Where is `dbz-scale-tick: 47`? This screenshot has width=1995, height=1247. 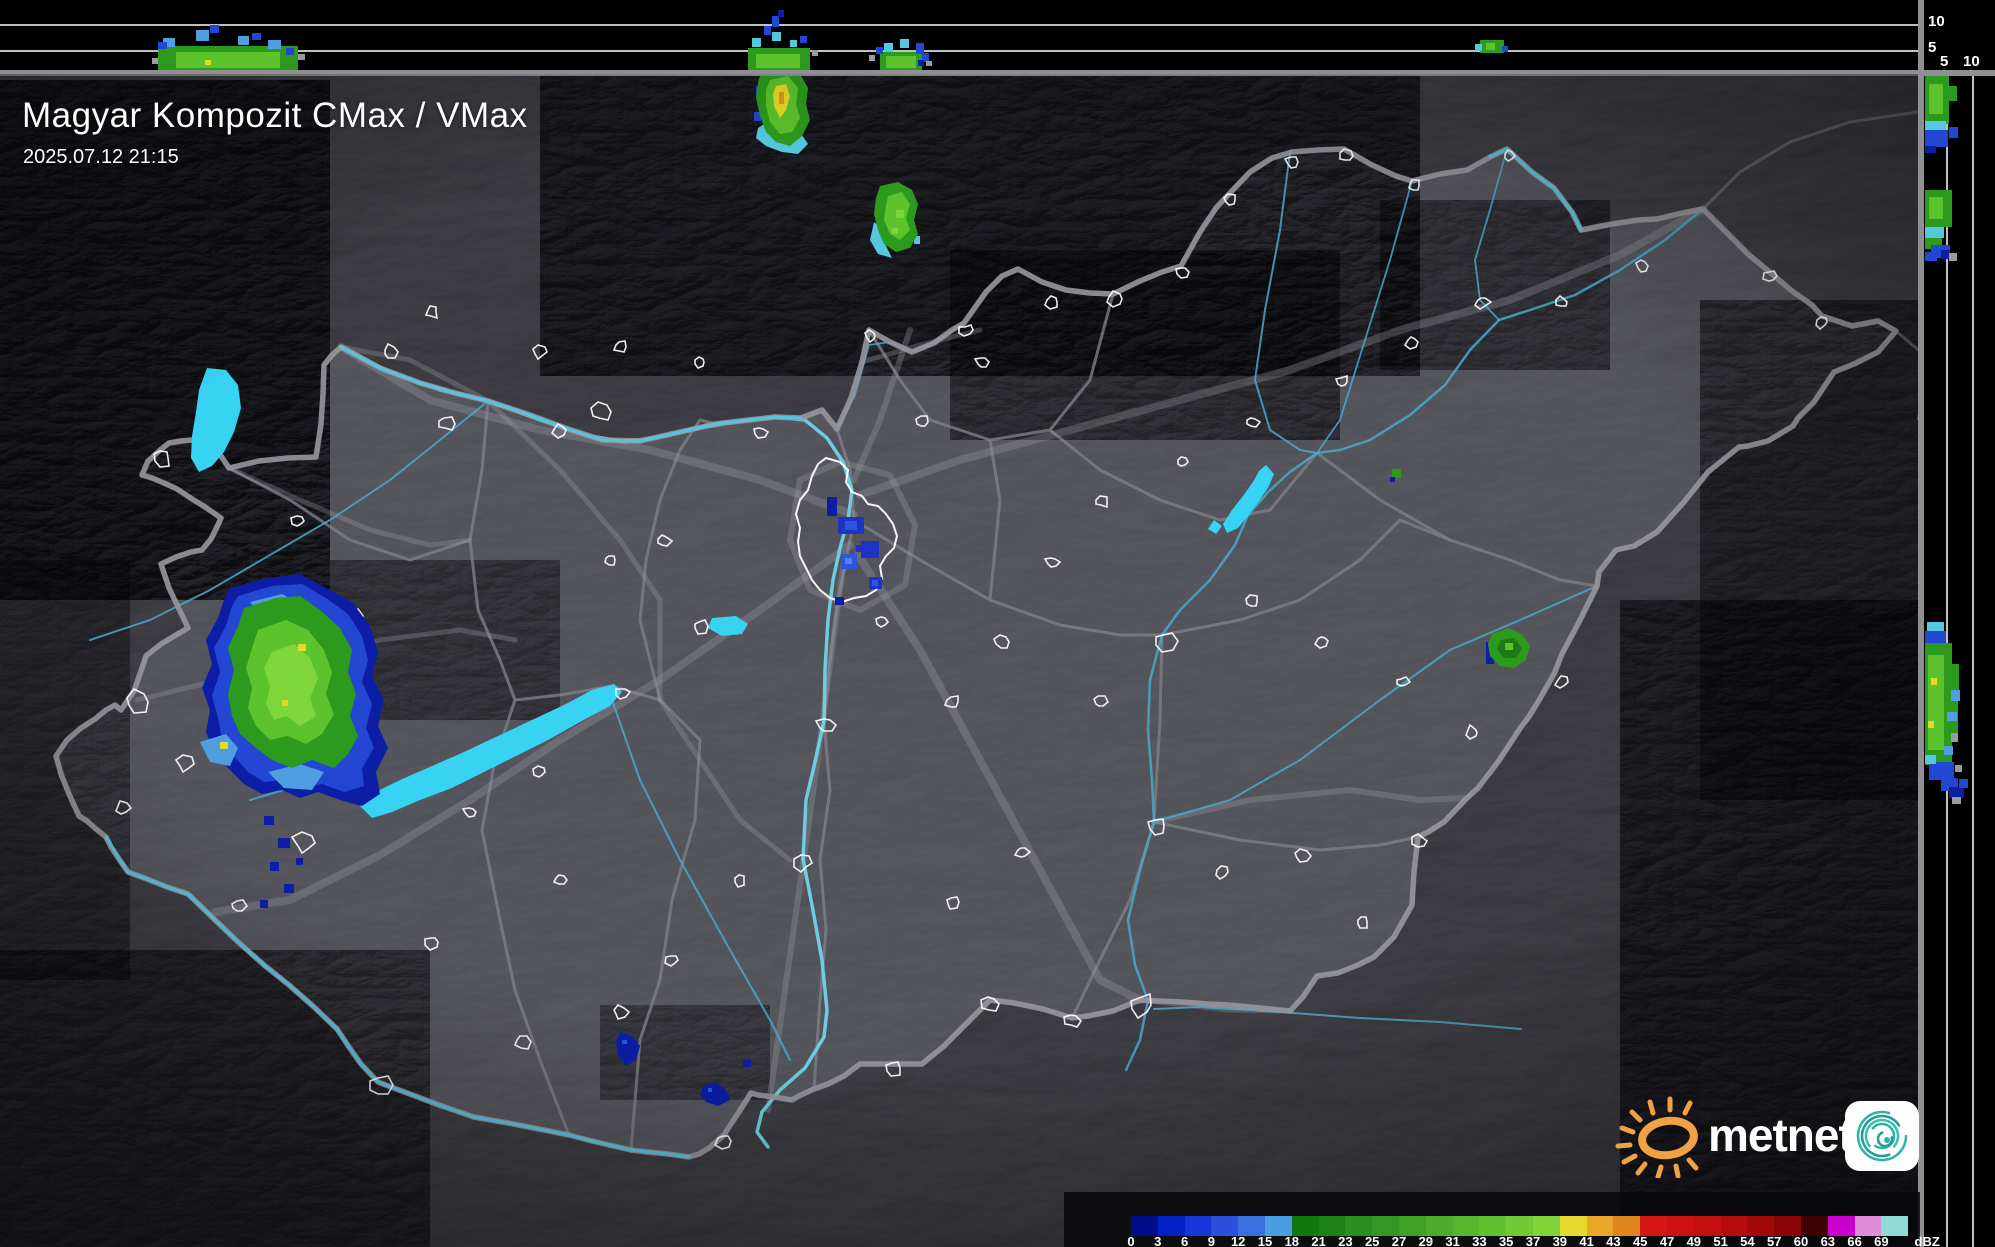 dbz-scale-tick: 47 is located at coordinates (1667, 1240).